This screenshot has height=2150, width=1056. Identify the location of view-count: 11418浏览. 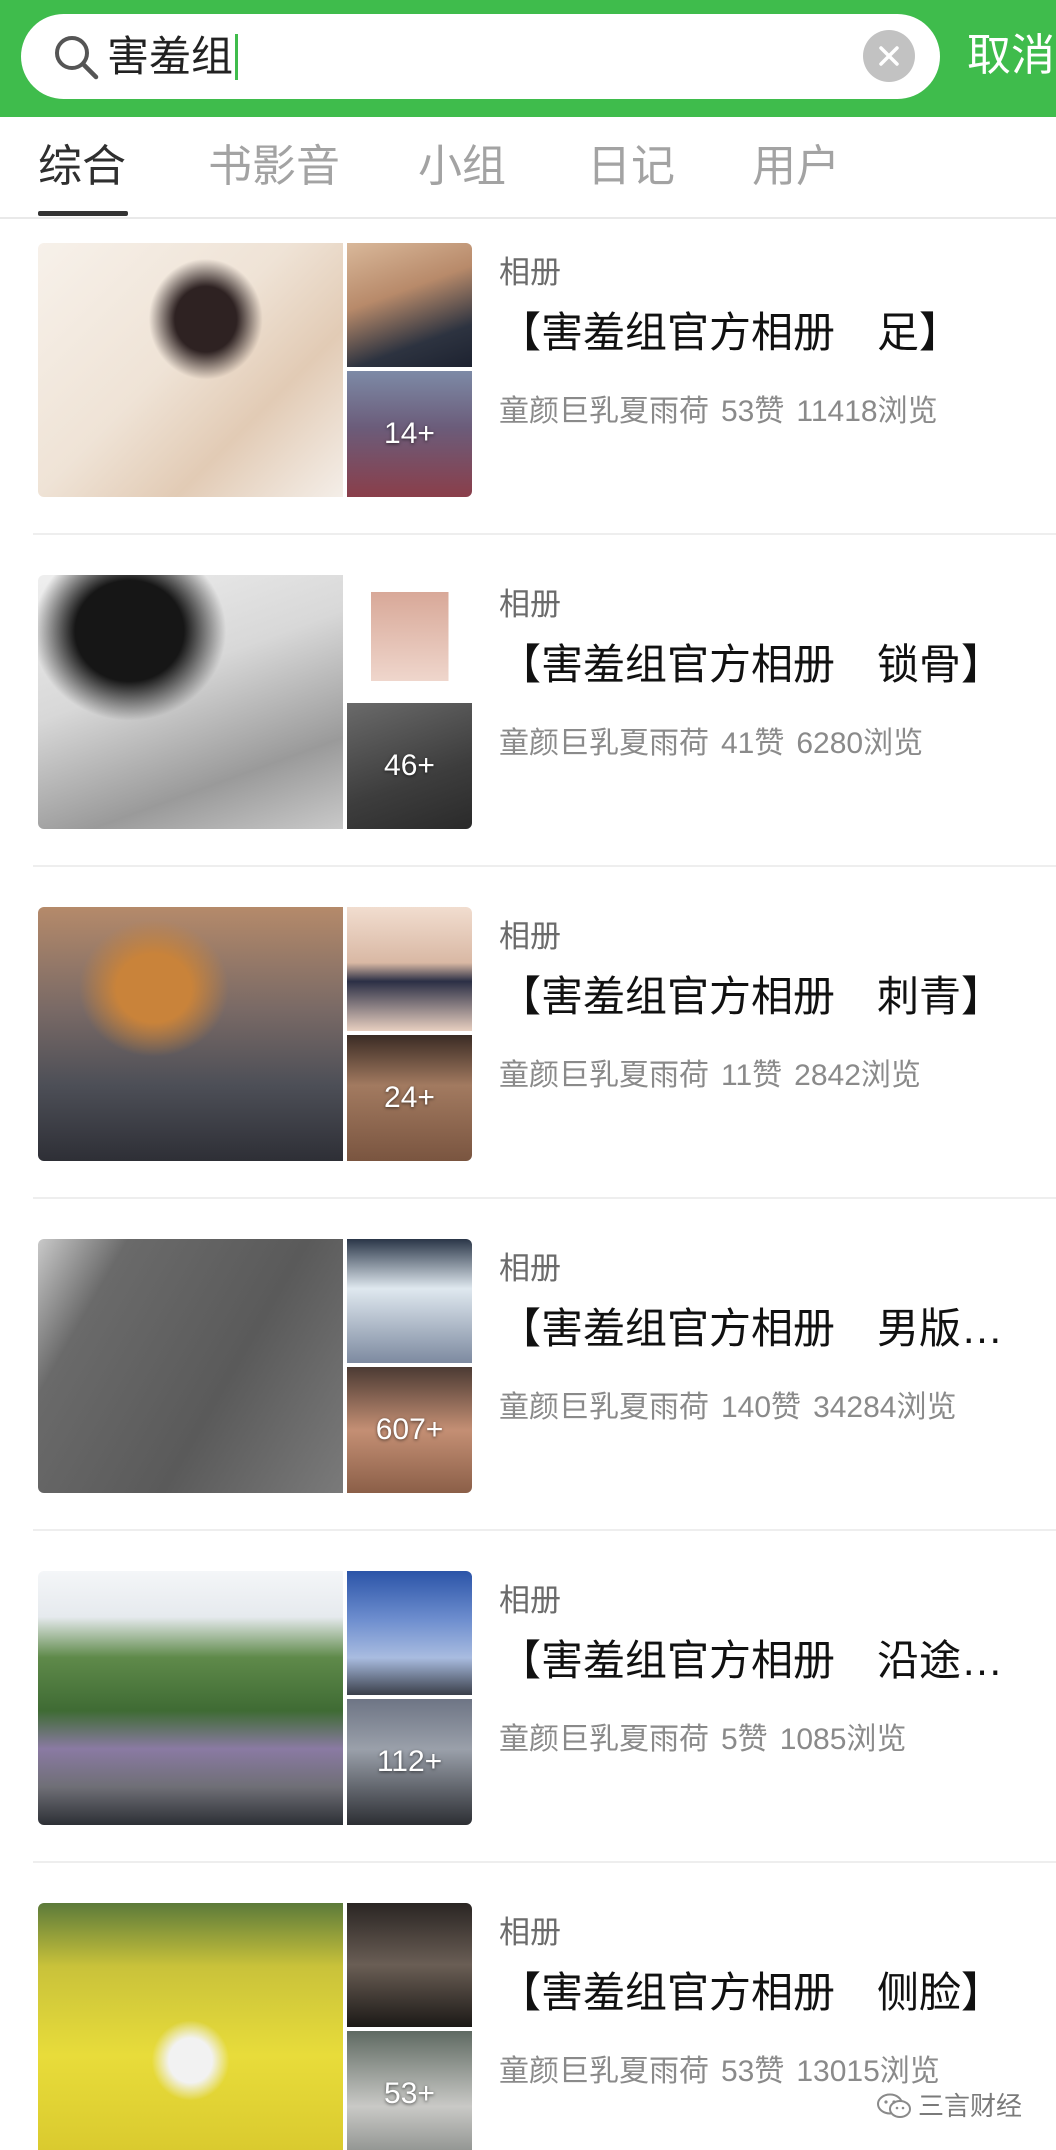
(867, 411).